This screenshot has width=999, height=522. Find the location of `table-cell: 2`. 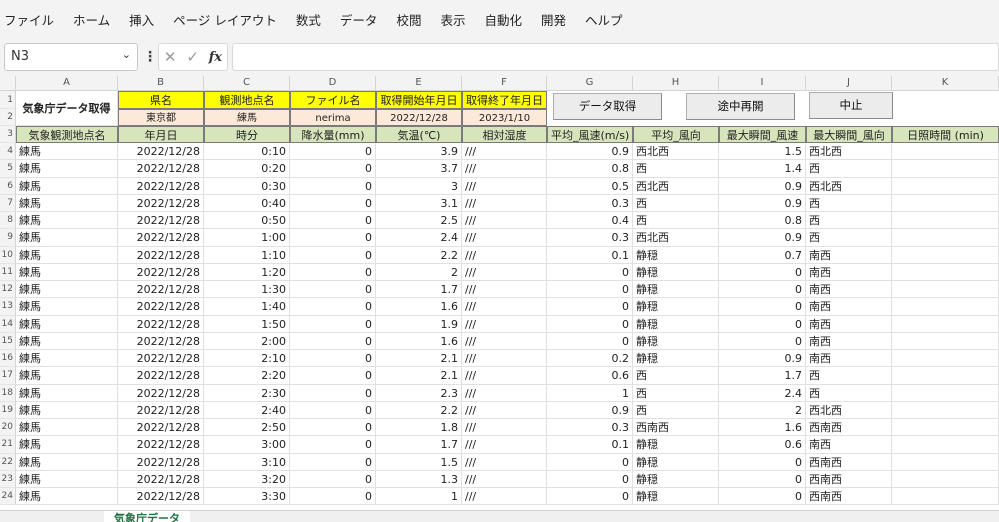

table-cell: 2 is located at coordinates (762, 410).